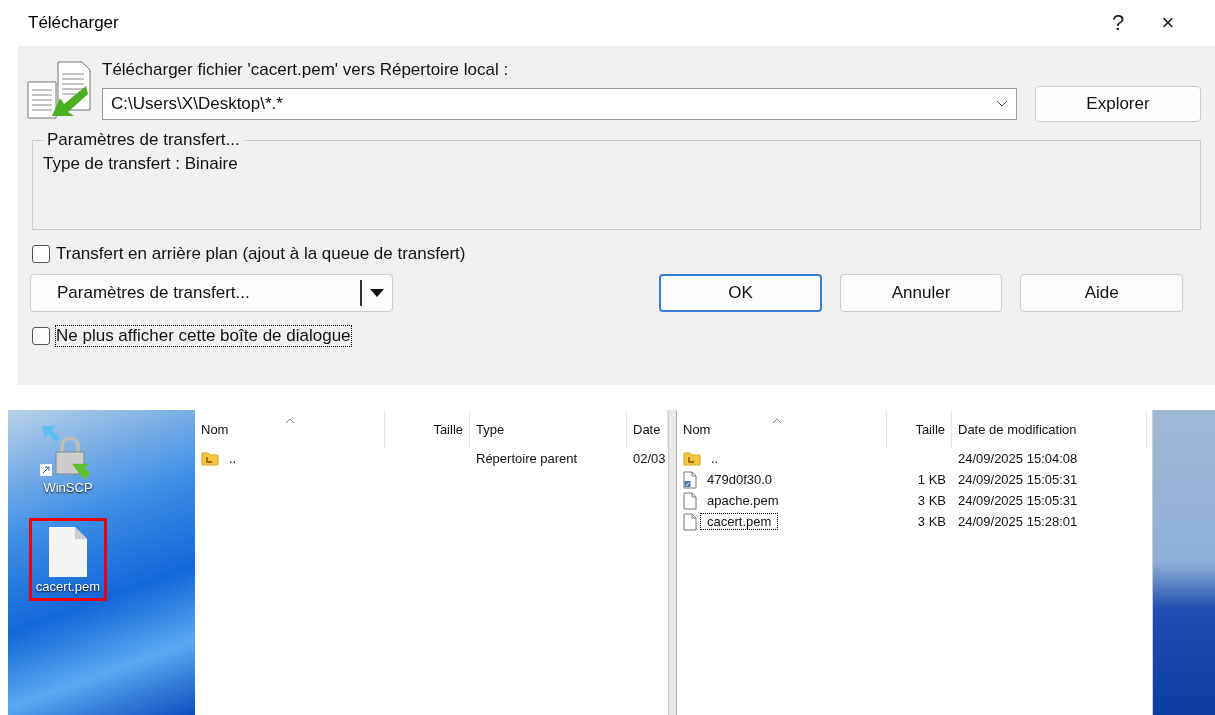 Image resolution: width=1215 pixels, height=715 pixels. Describe the element at coordinates (739, 521) in the screenshot. I see `file-name: cacert.pem` at that location.